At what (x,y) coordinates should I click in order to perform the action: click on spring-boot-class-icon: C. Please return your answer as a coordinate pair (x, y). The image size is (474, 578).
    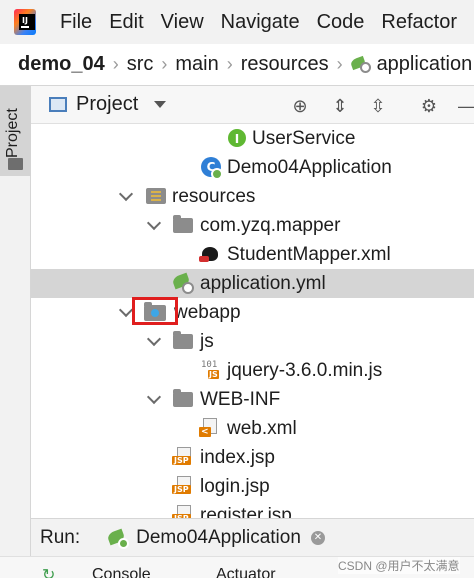
    Looking at the image, I should click on (212, 168).